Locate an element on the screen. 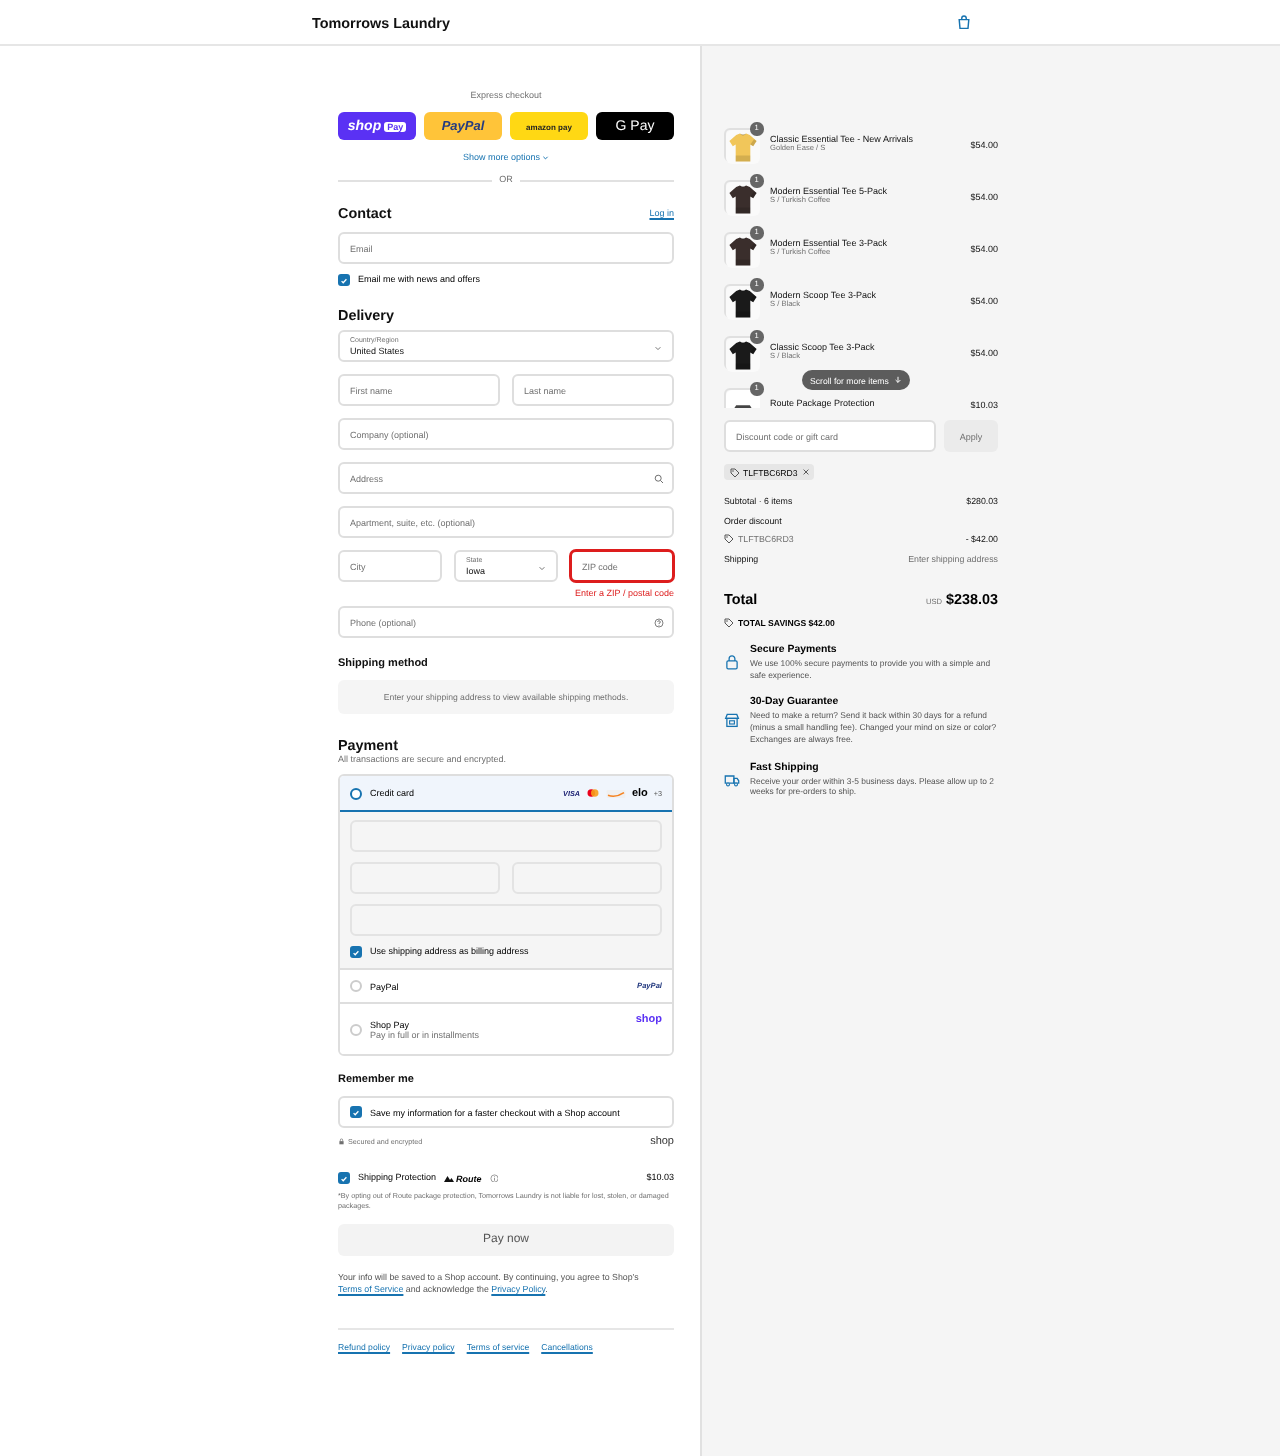  arrow-down-icon is located at coordinates (898, 380).